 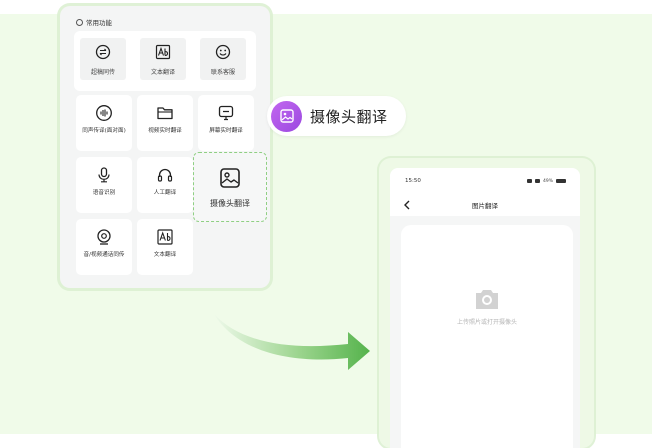 I want to click on camera-icon, so click(x=487, y=299).